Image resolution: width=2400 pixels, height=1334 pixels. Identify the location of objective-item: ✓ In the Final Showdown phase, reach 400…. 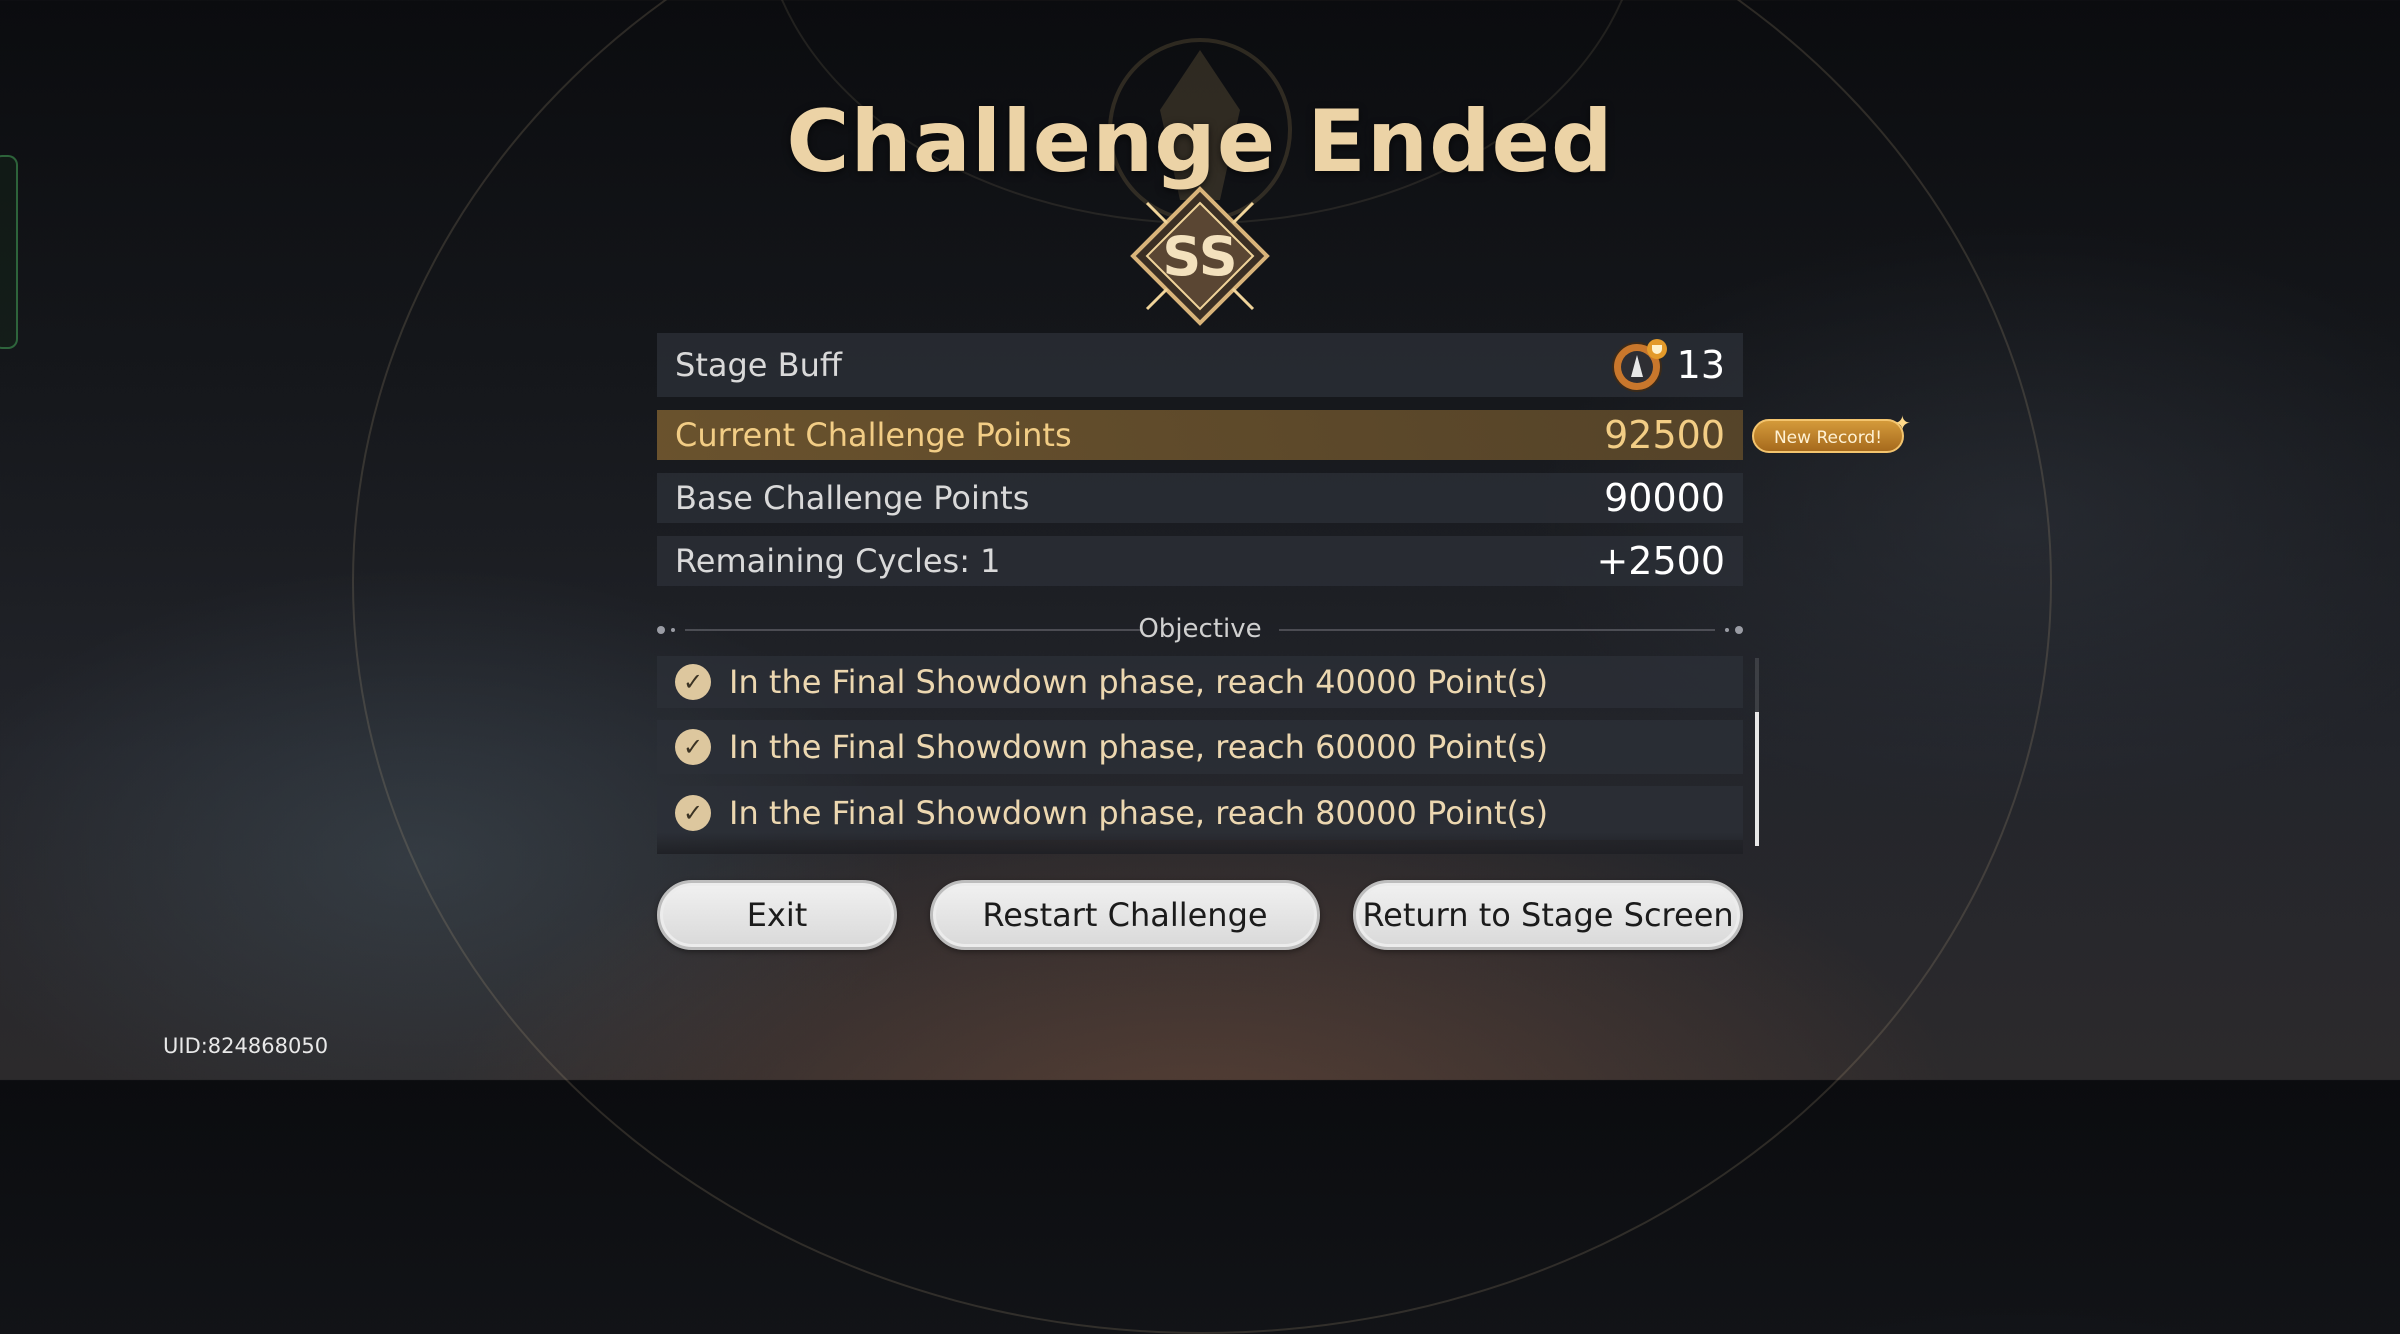
(1200, 682).